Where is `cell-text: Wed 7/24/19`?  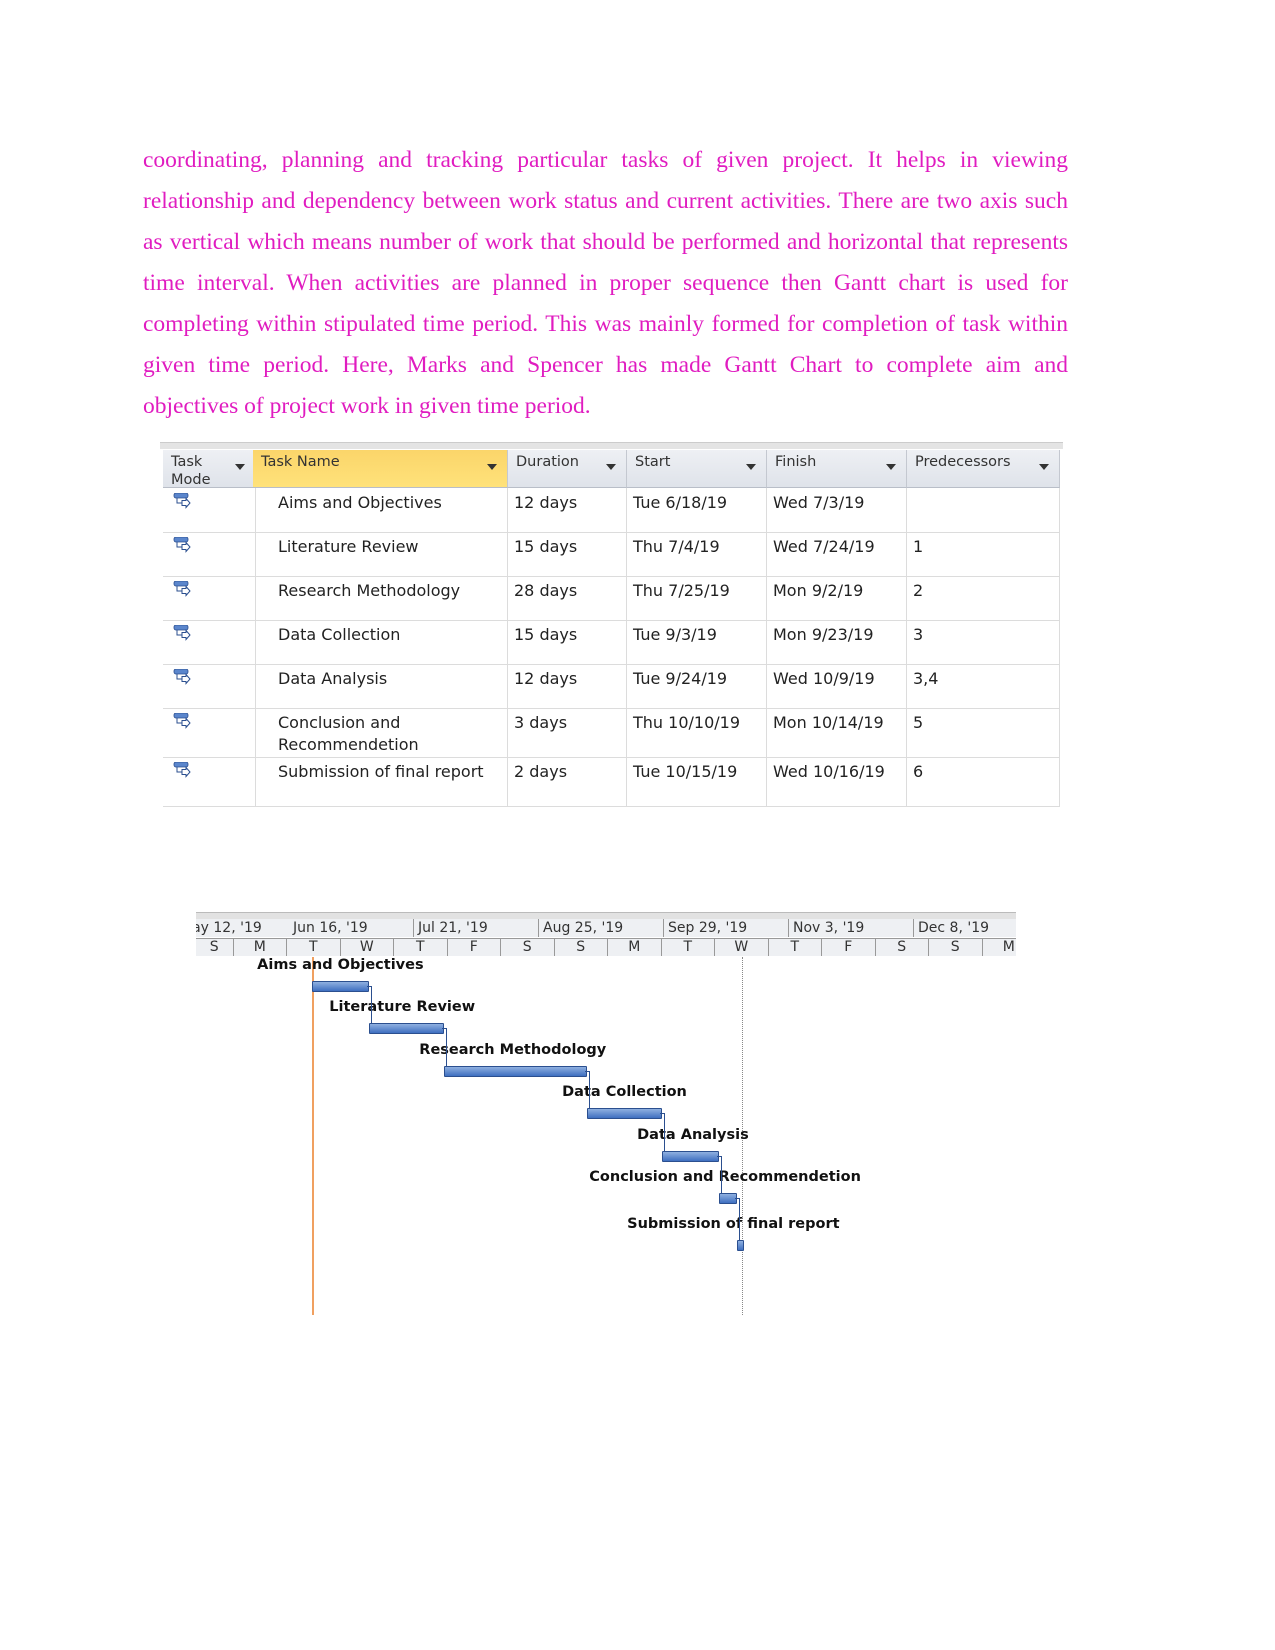 cell-text: Wed 7/24/19 is located at coordinates (824, 546).